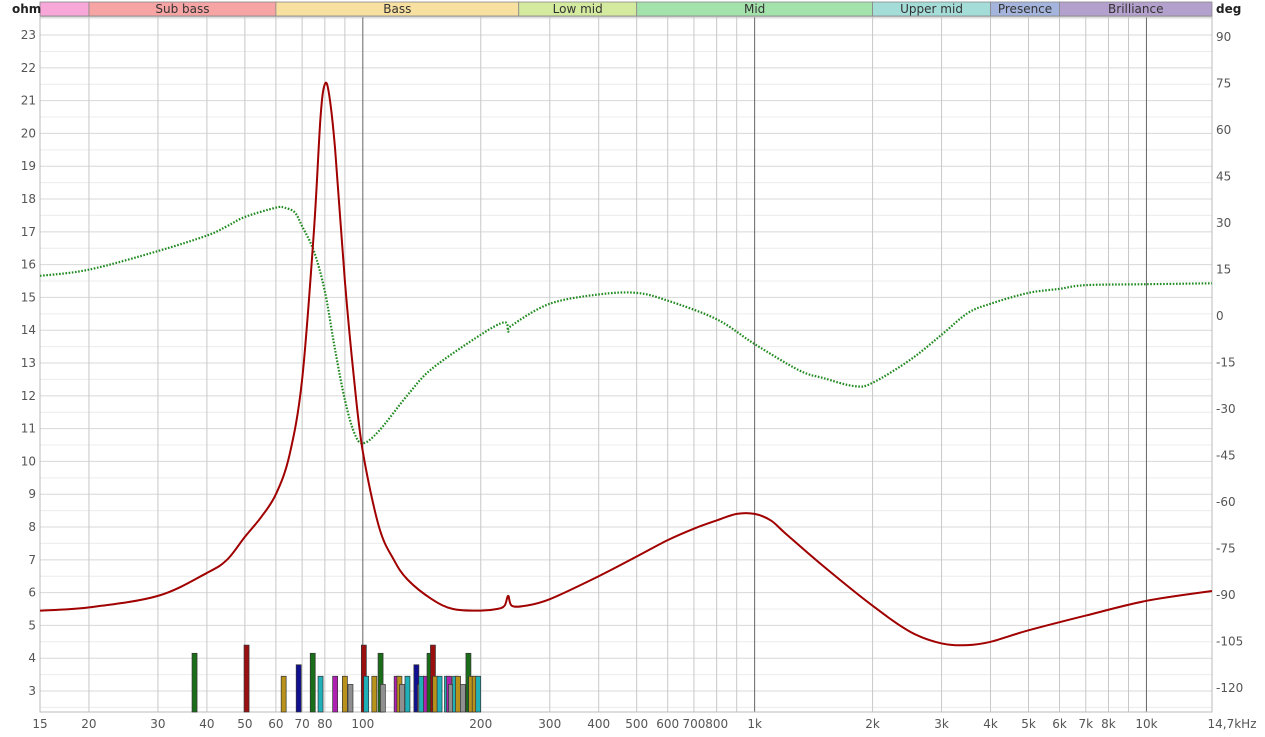  What do you see at coordinates (28, 363) in the screenshot?
I see `y-left-tick-label: 13` at bounding box center [28, 363].